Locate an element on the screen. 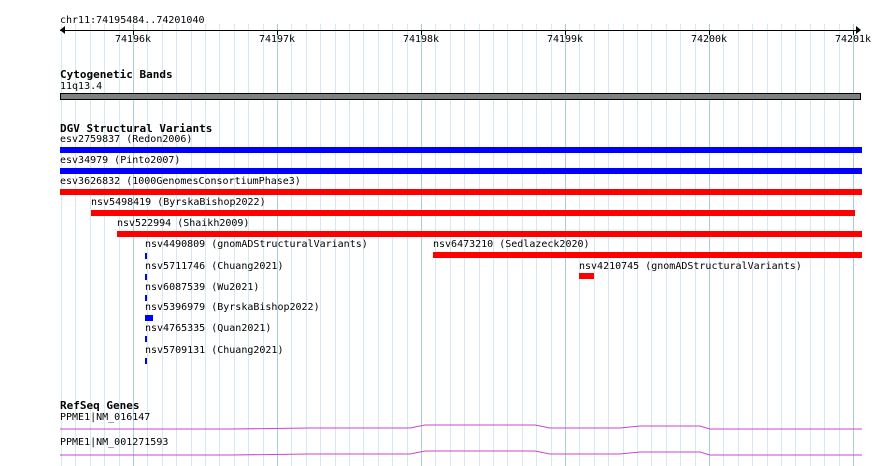  feature-label: nsv522994 (Shaikh2009) is located at coordinates (183, 223).